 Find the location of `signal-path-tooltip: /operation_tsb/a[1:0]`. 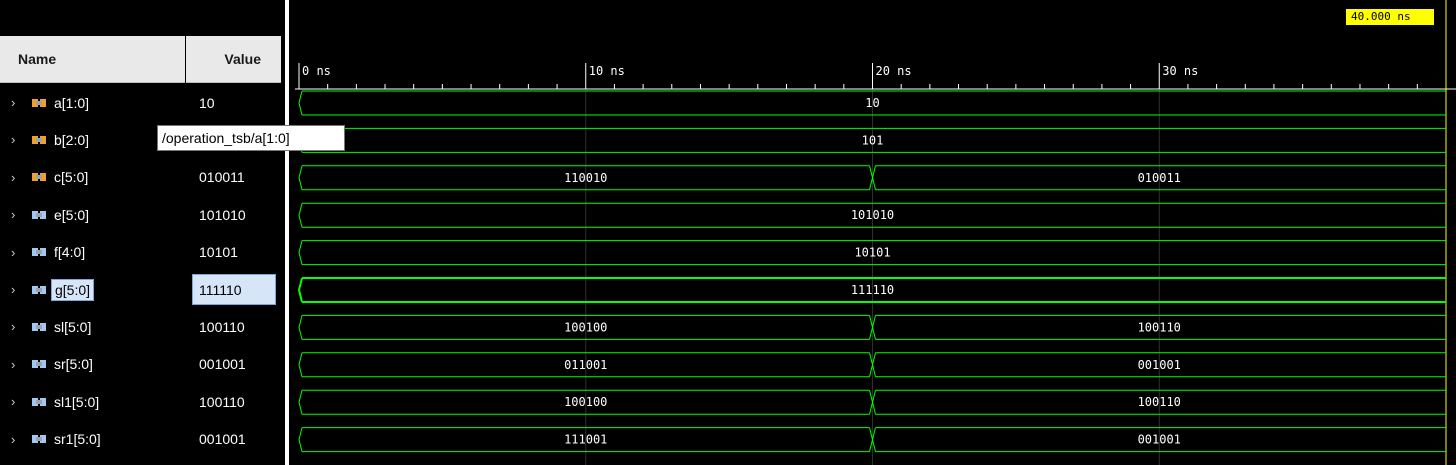

signal-path-tooltip: /operation_tsb/a[1:0] is located at coordinates (251, 138).